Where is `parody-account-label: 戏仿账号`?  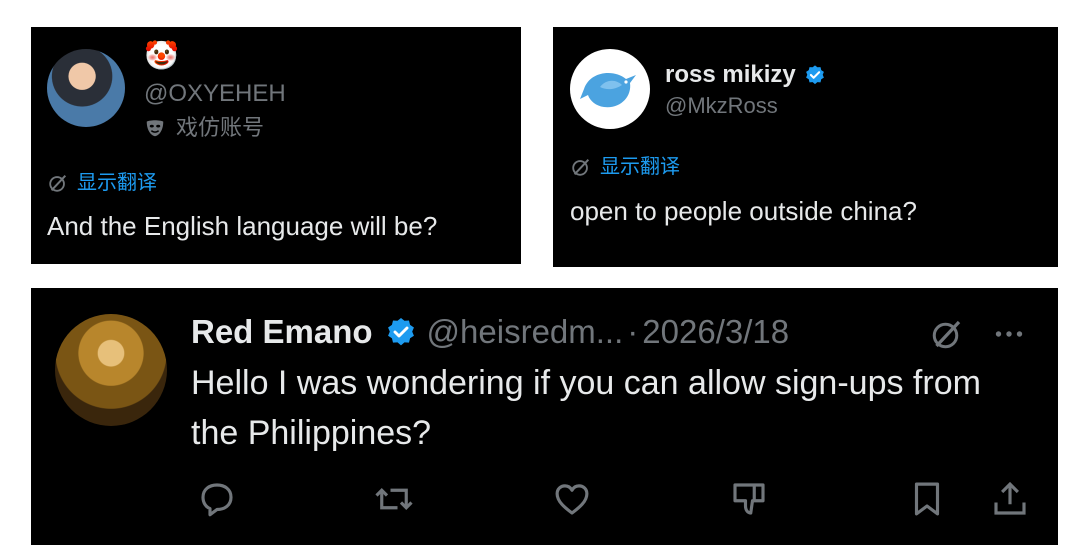 parody-account-label: 戏仿账号 is located at coordinates (204, 128).